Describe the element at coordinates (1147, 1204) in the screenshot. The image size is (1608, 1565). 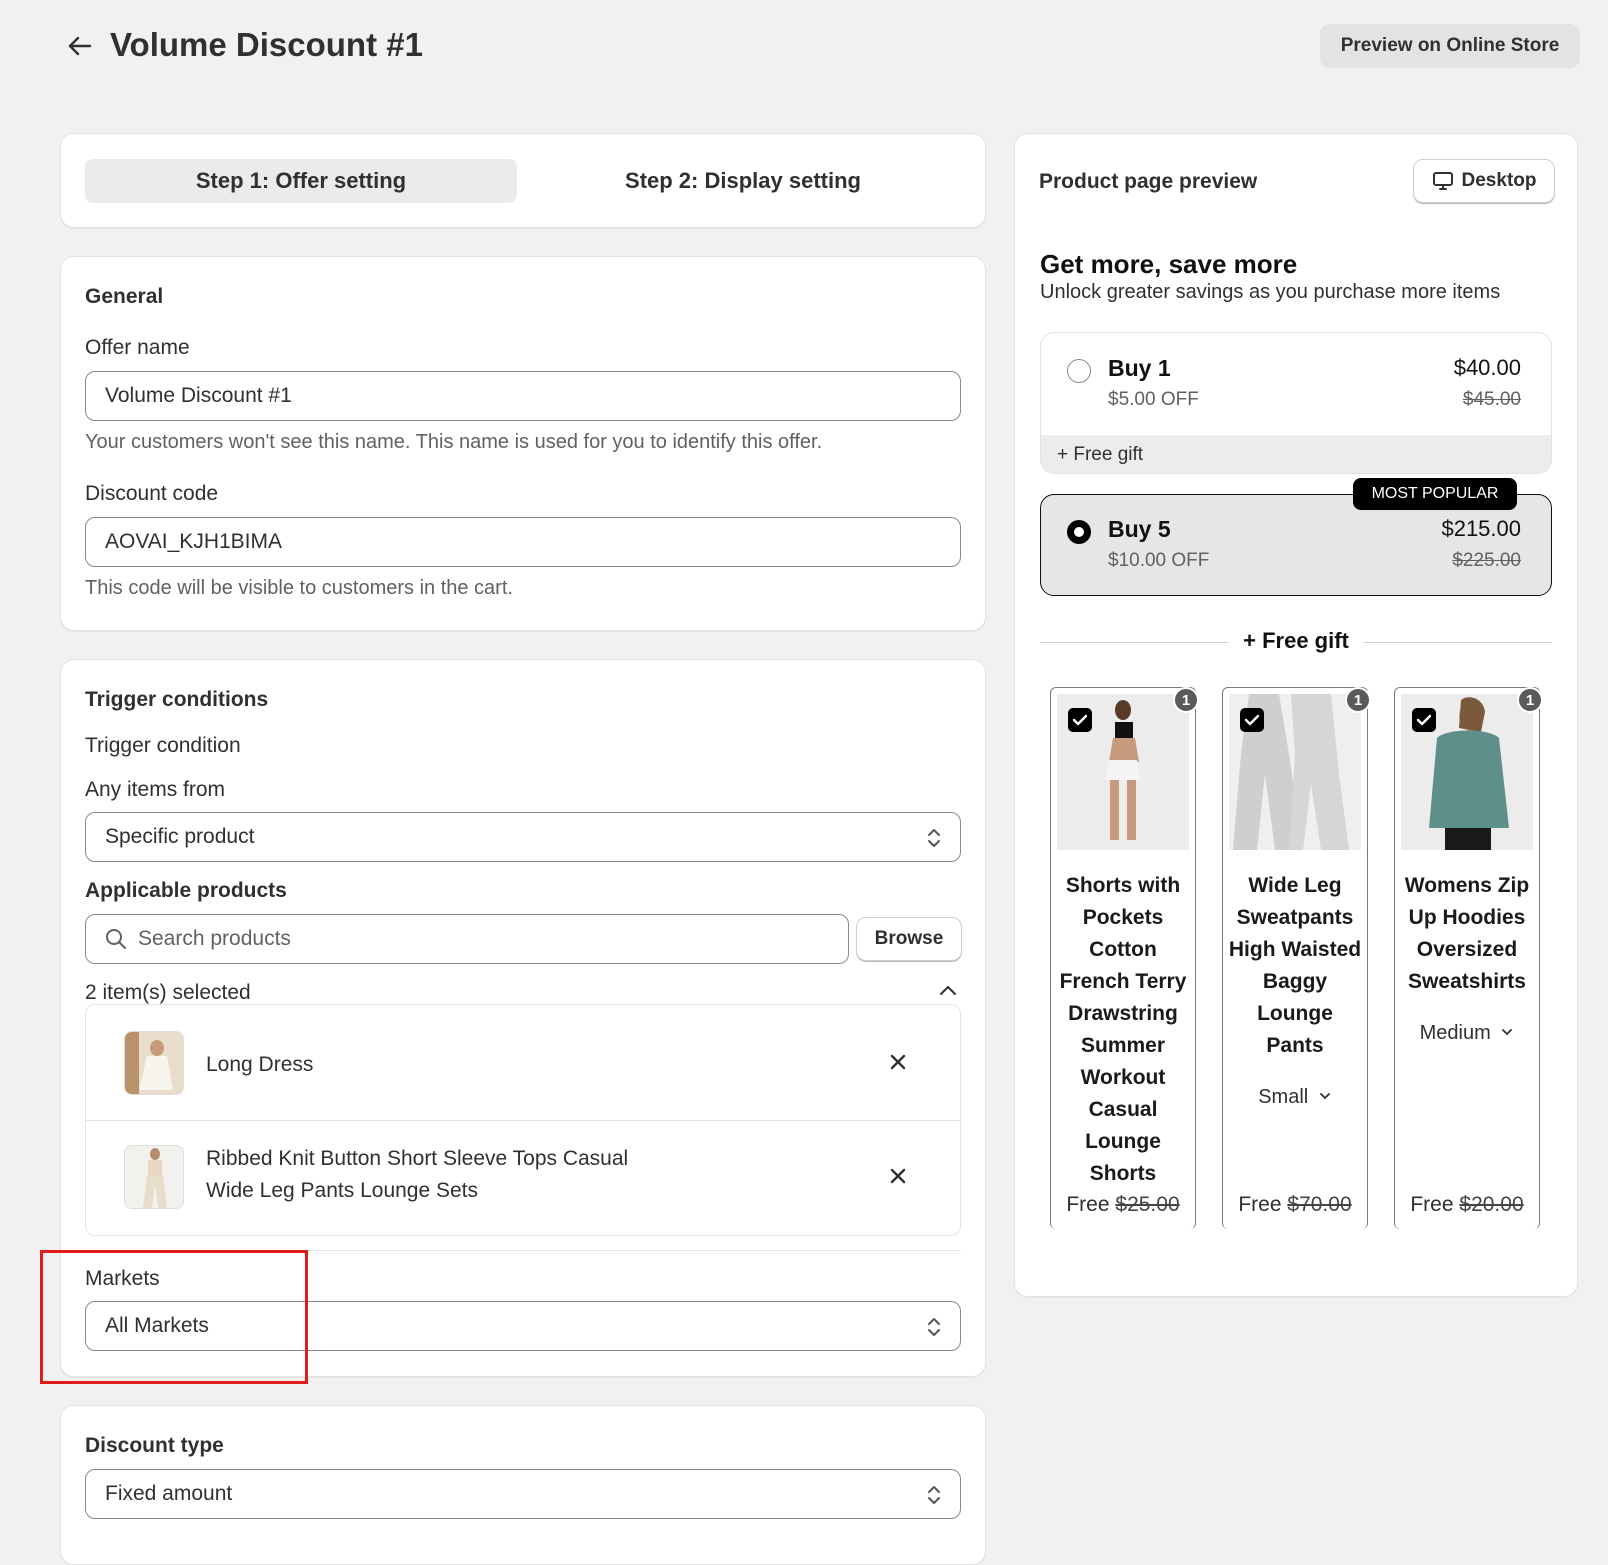
I see `gift-compare-price: $25.00` at that location.